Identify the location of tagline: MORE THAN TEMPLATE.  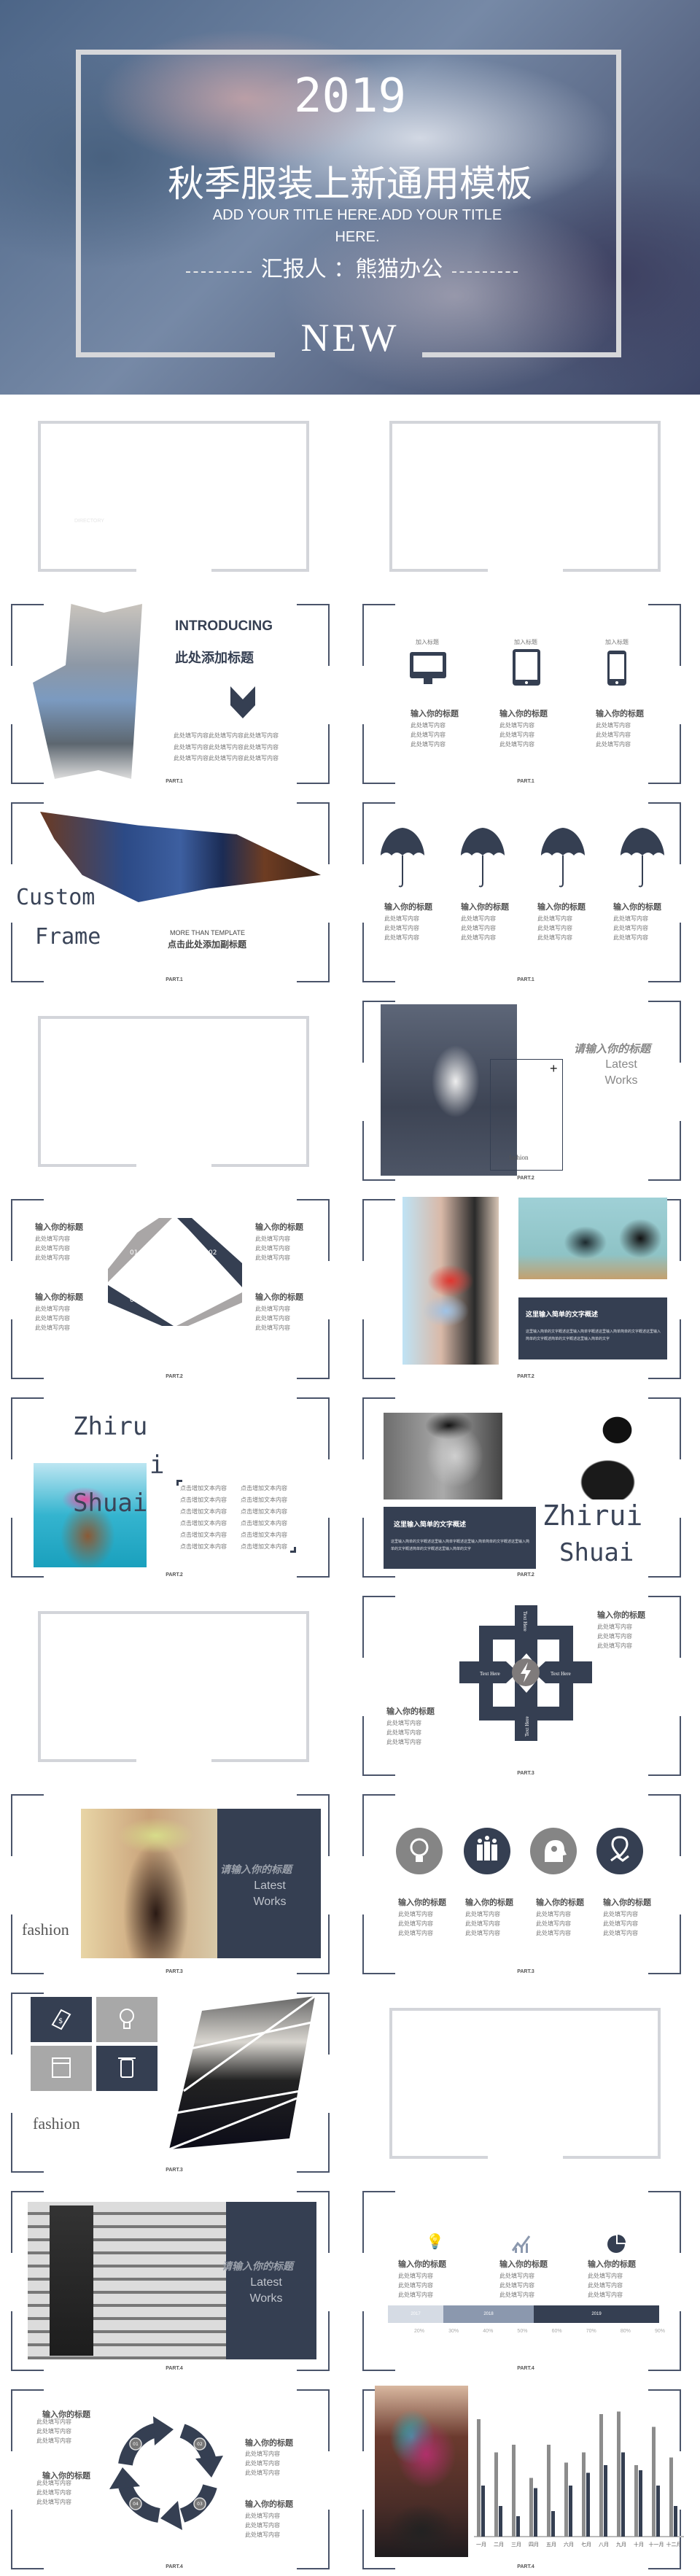
(208, 933).